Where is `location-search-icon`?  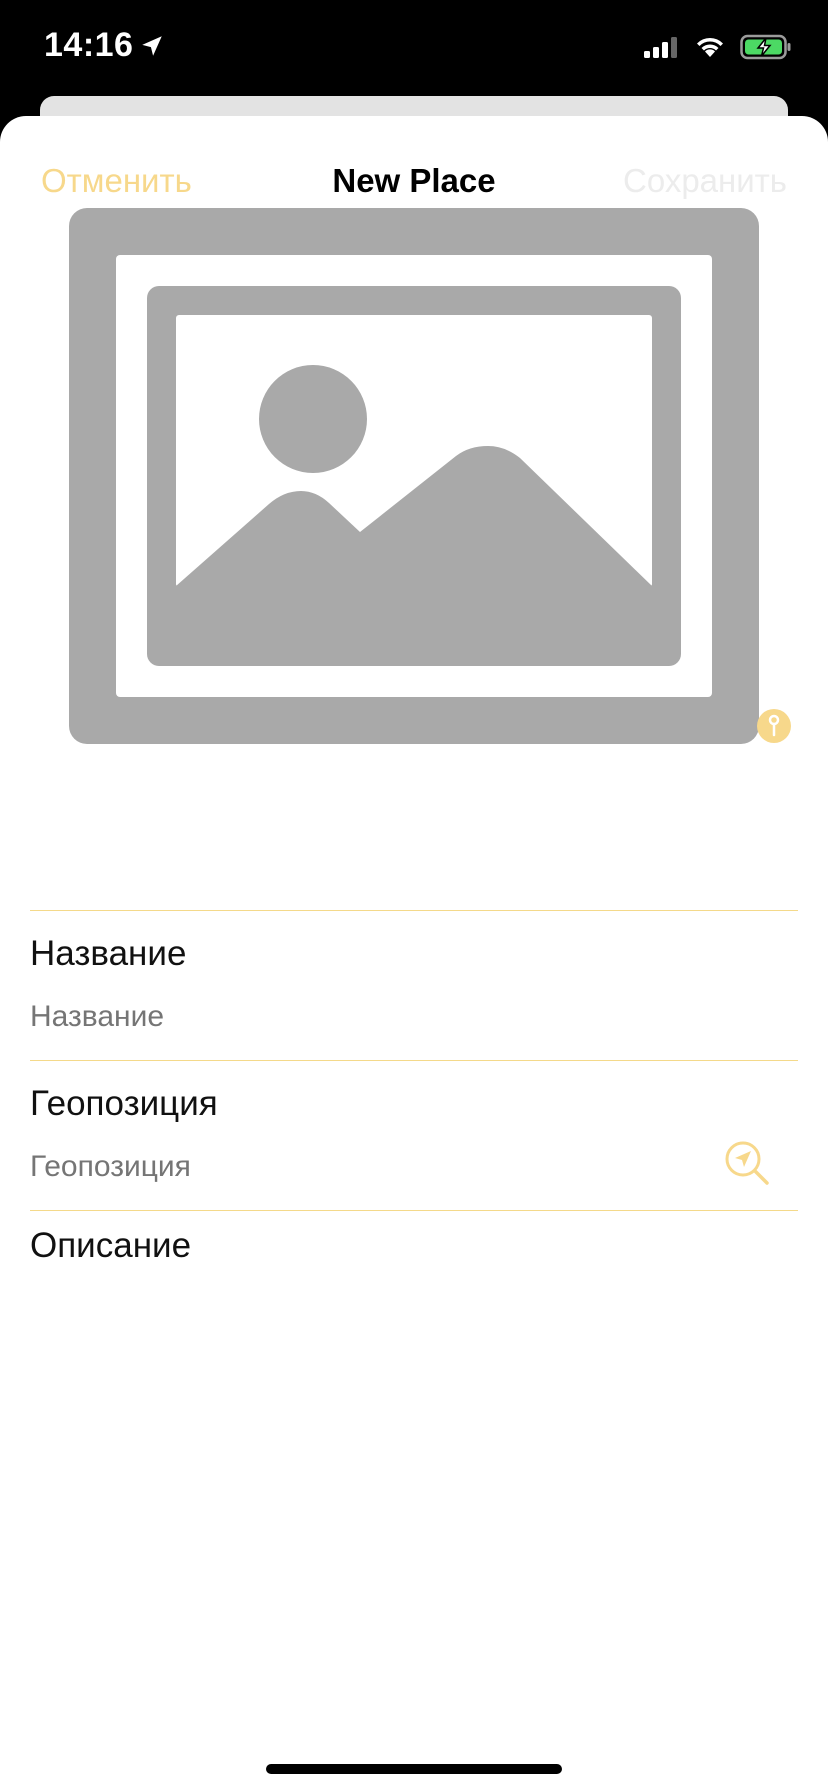 location-search-icon is located at coordinates (747, 1163).